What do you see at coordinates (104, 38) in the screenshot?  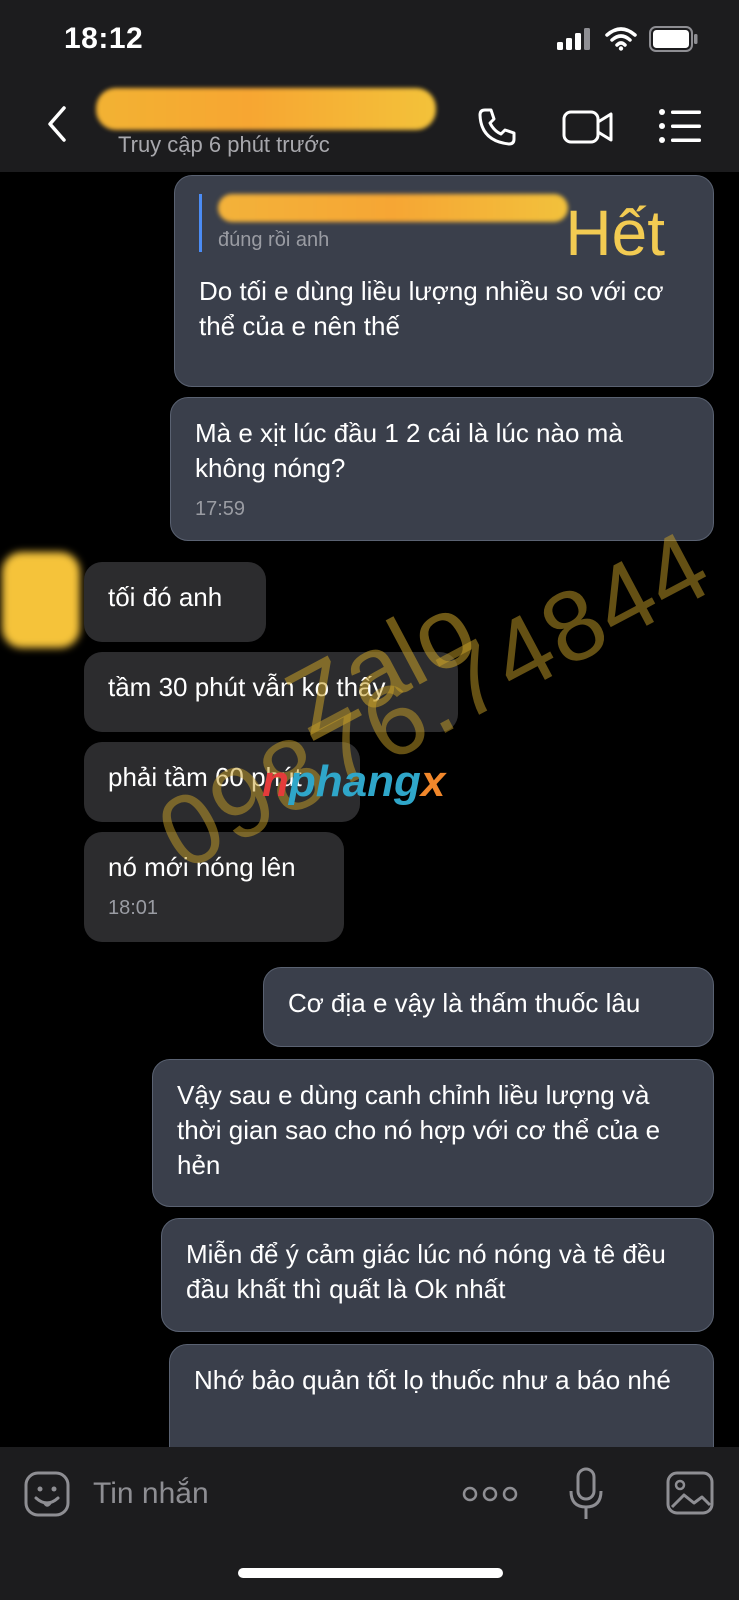 I see `status-time: 18:12` at bounding box center [104, 38].